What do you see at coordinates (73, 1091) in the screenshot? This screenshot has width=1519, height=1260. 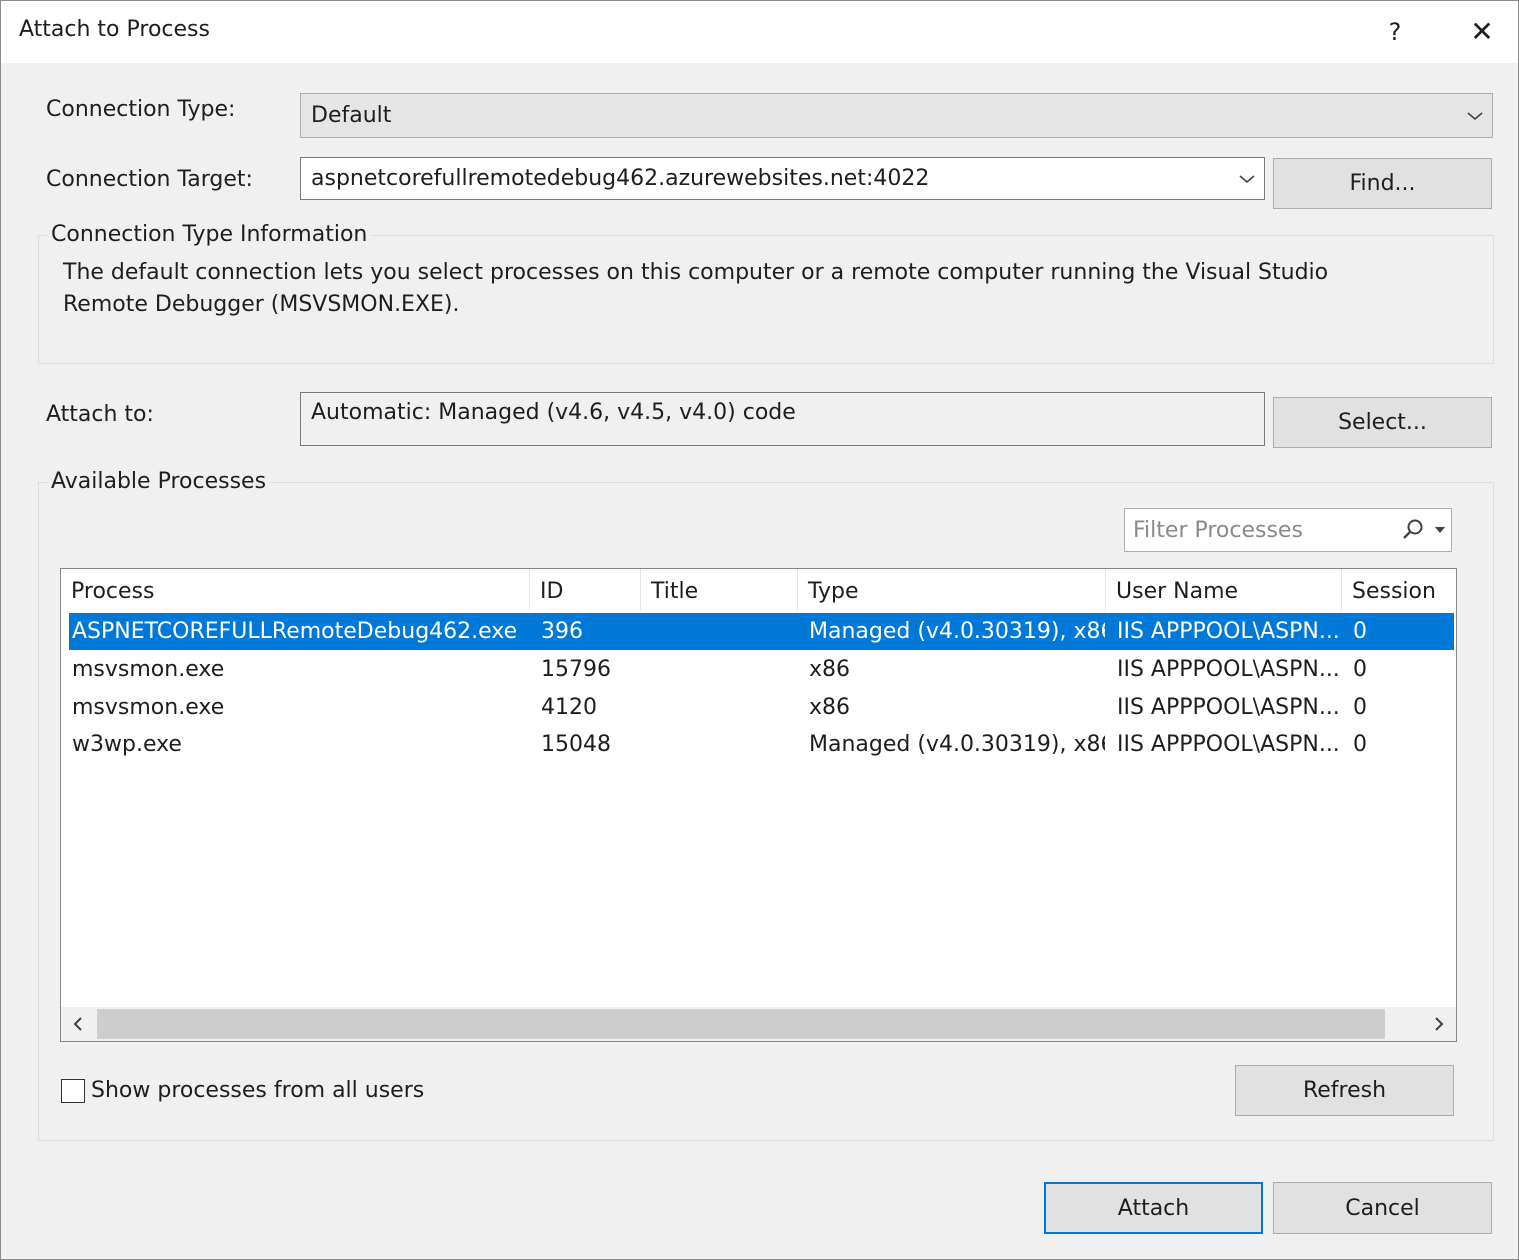 I see `show-all-users-checkbox` at bounding box center [73, 1091].